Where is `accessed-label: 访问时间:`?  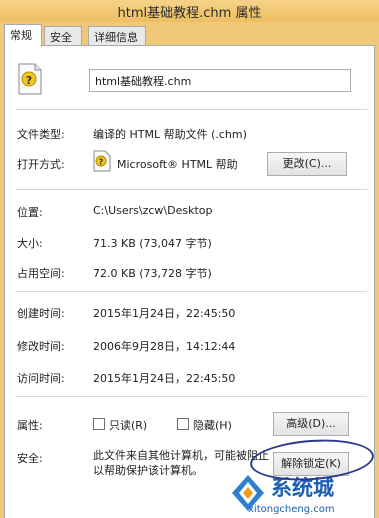 accessed-label: 访问时间: is located at coordinates (41, 378).